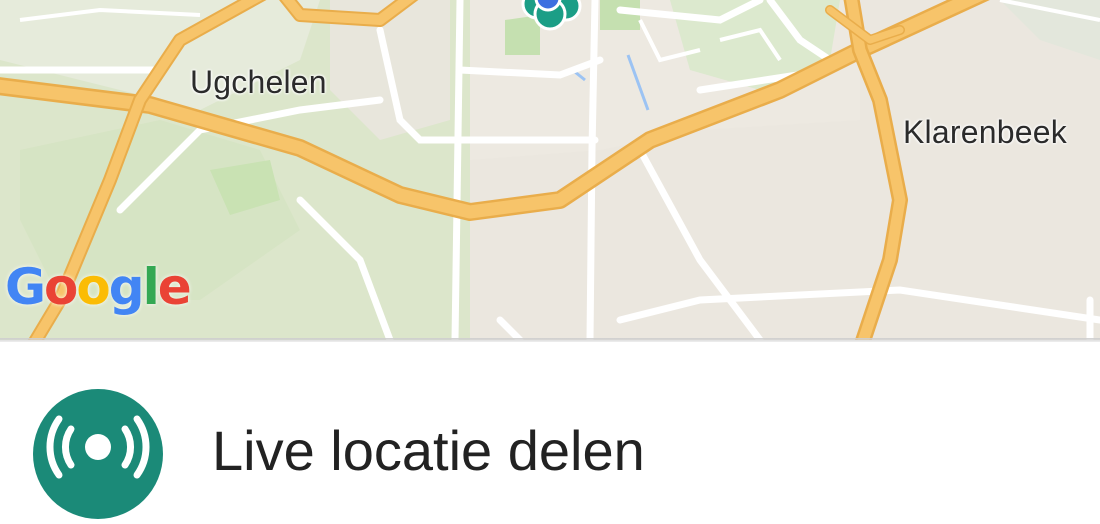  I want to click on google-logo: Google, so click(98, 287).